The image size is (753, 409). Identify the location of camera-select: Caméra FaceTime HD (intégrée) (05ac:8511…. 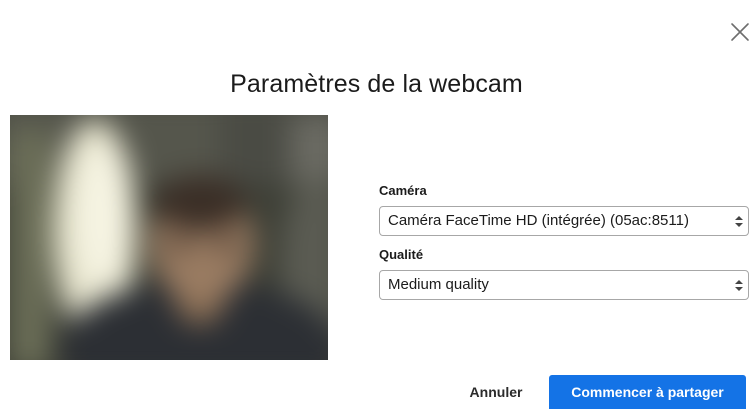
(564, 221).